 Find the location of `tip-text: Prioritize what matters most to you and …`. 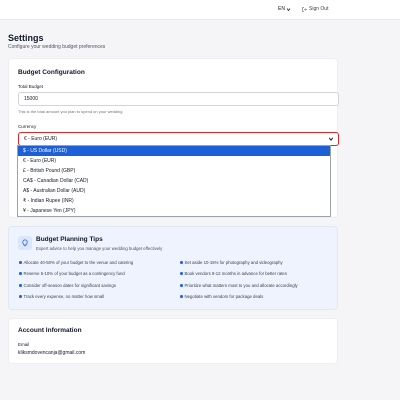

tip-text: Prioritize what matters most to you and … is located at coordinates (241, 285).